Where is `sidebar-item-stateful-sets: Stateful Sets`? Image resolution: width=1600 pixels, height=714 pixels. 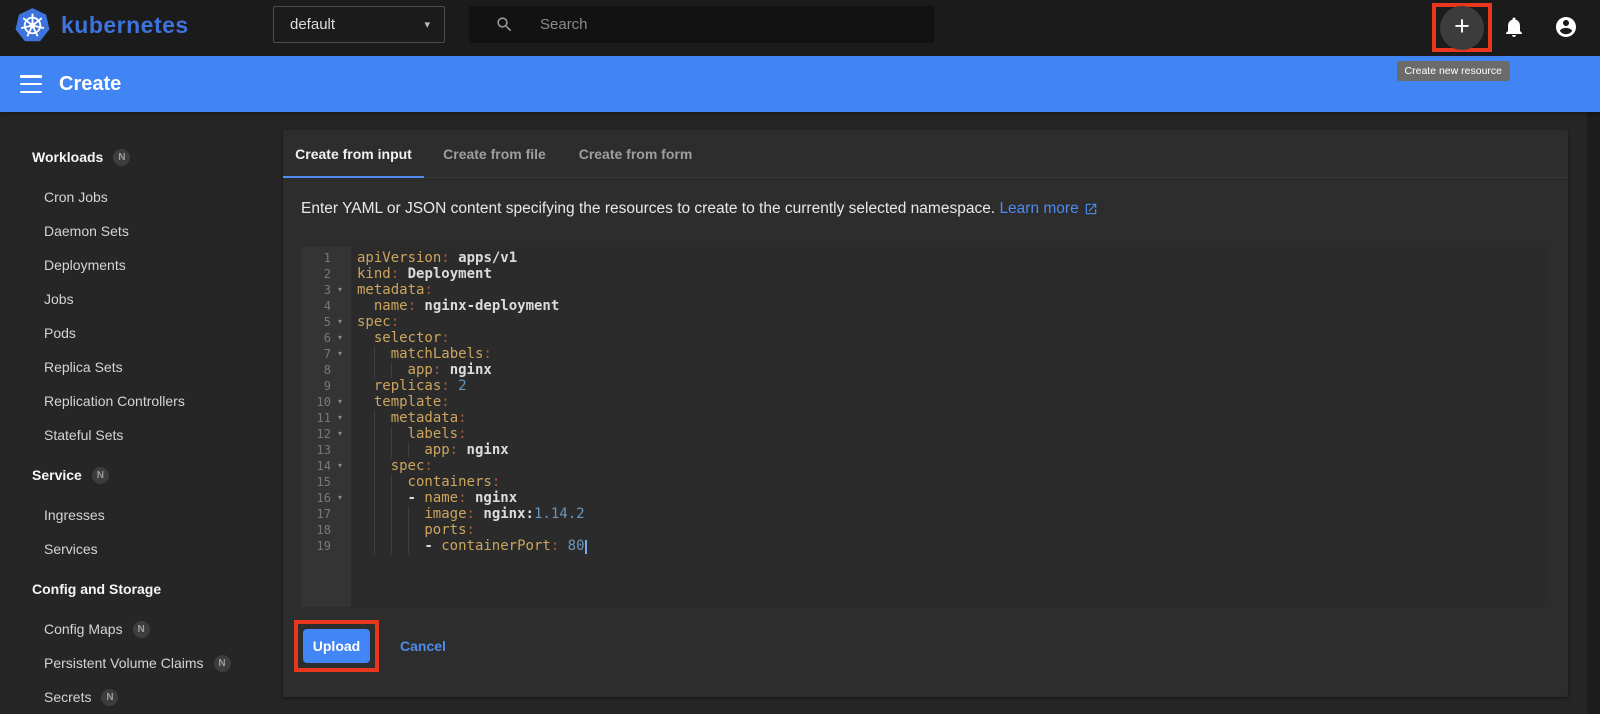 sidebar-item-stateful-sets: Stateful Sets is located at coordinates (138, 435).